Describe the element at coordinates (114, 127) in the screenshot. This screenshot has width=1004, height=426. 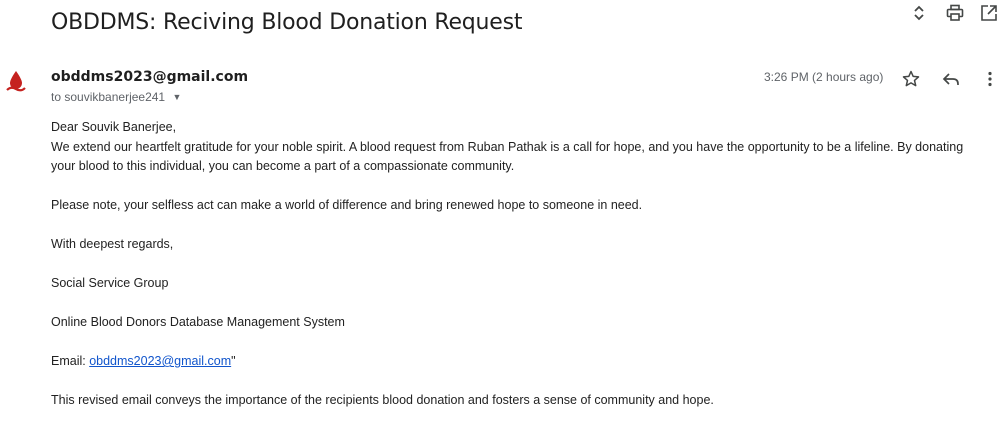
I see `greeting: Dear Souvik Banerjee,` at that location.